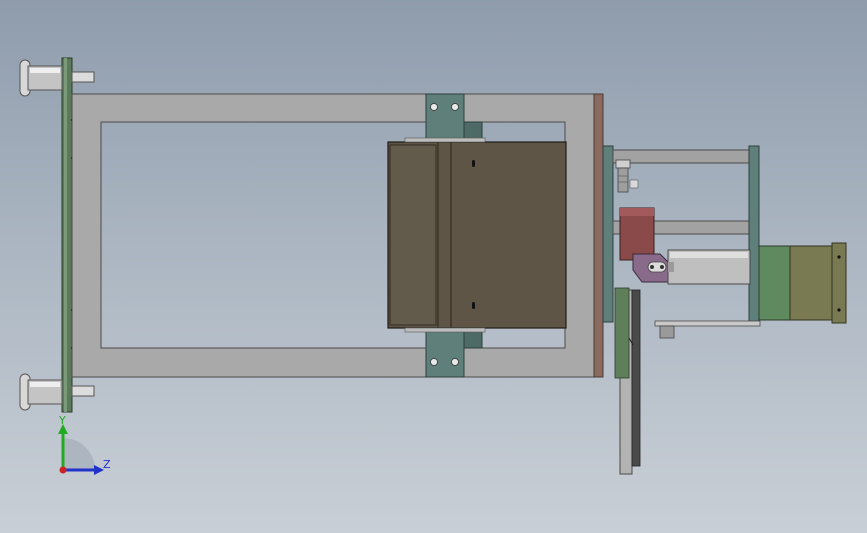  Describe the element at coordinates (57, 392) in the screenshot. I see `bottom-knob` at that location.